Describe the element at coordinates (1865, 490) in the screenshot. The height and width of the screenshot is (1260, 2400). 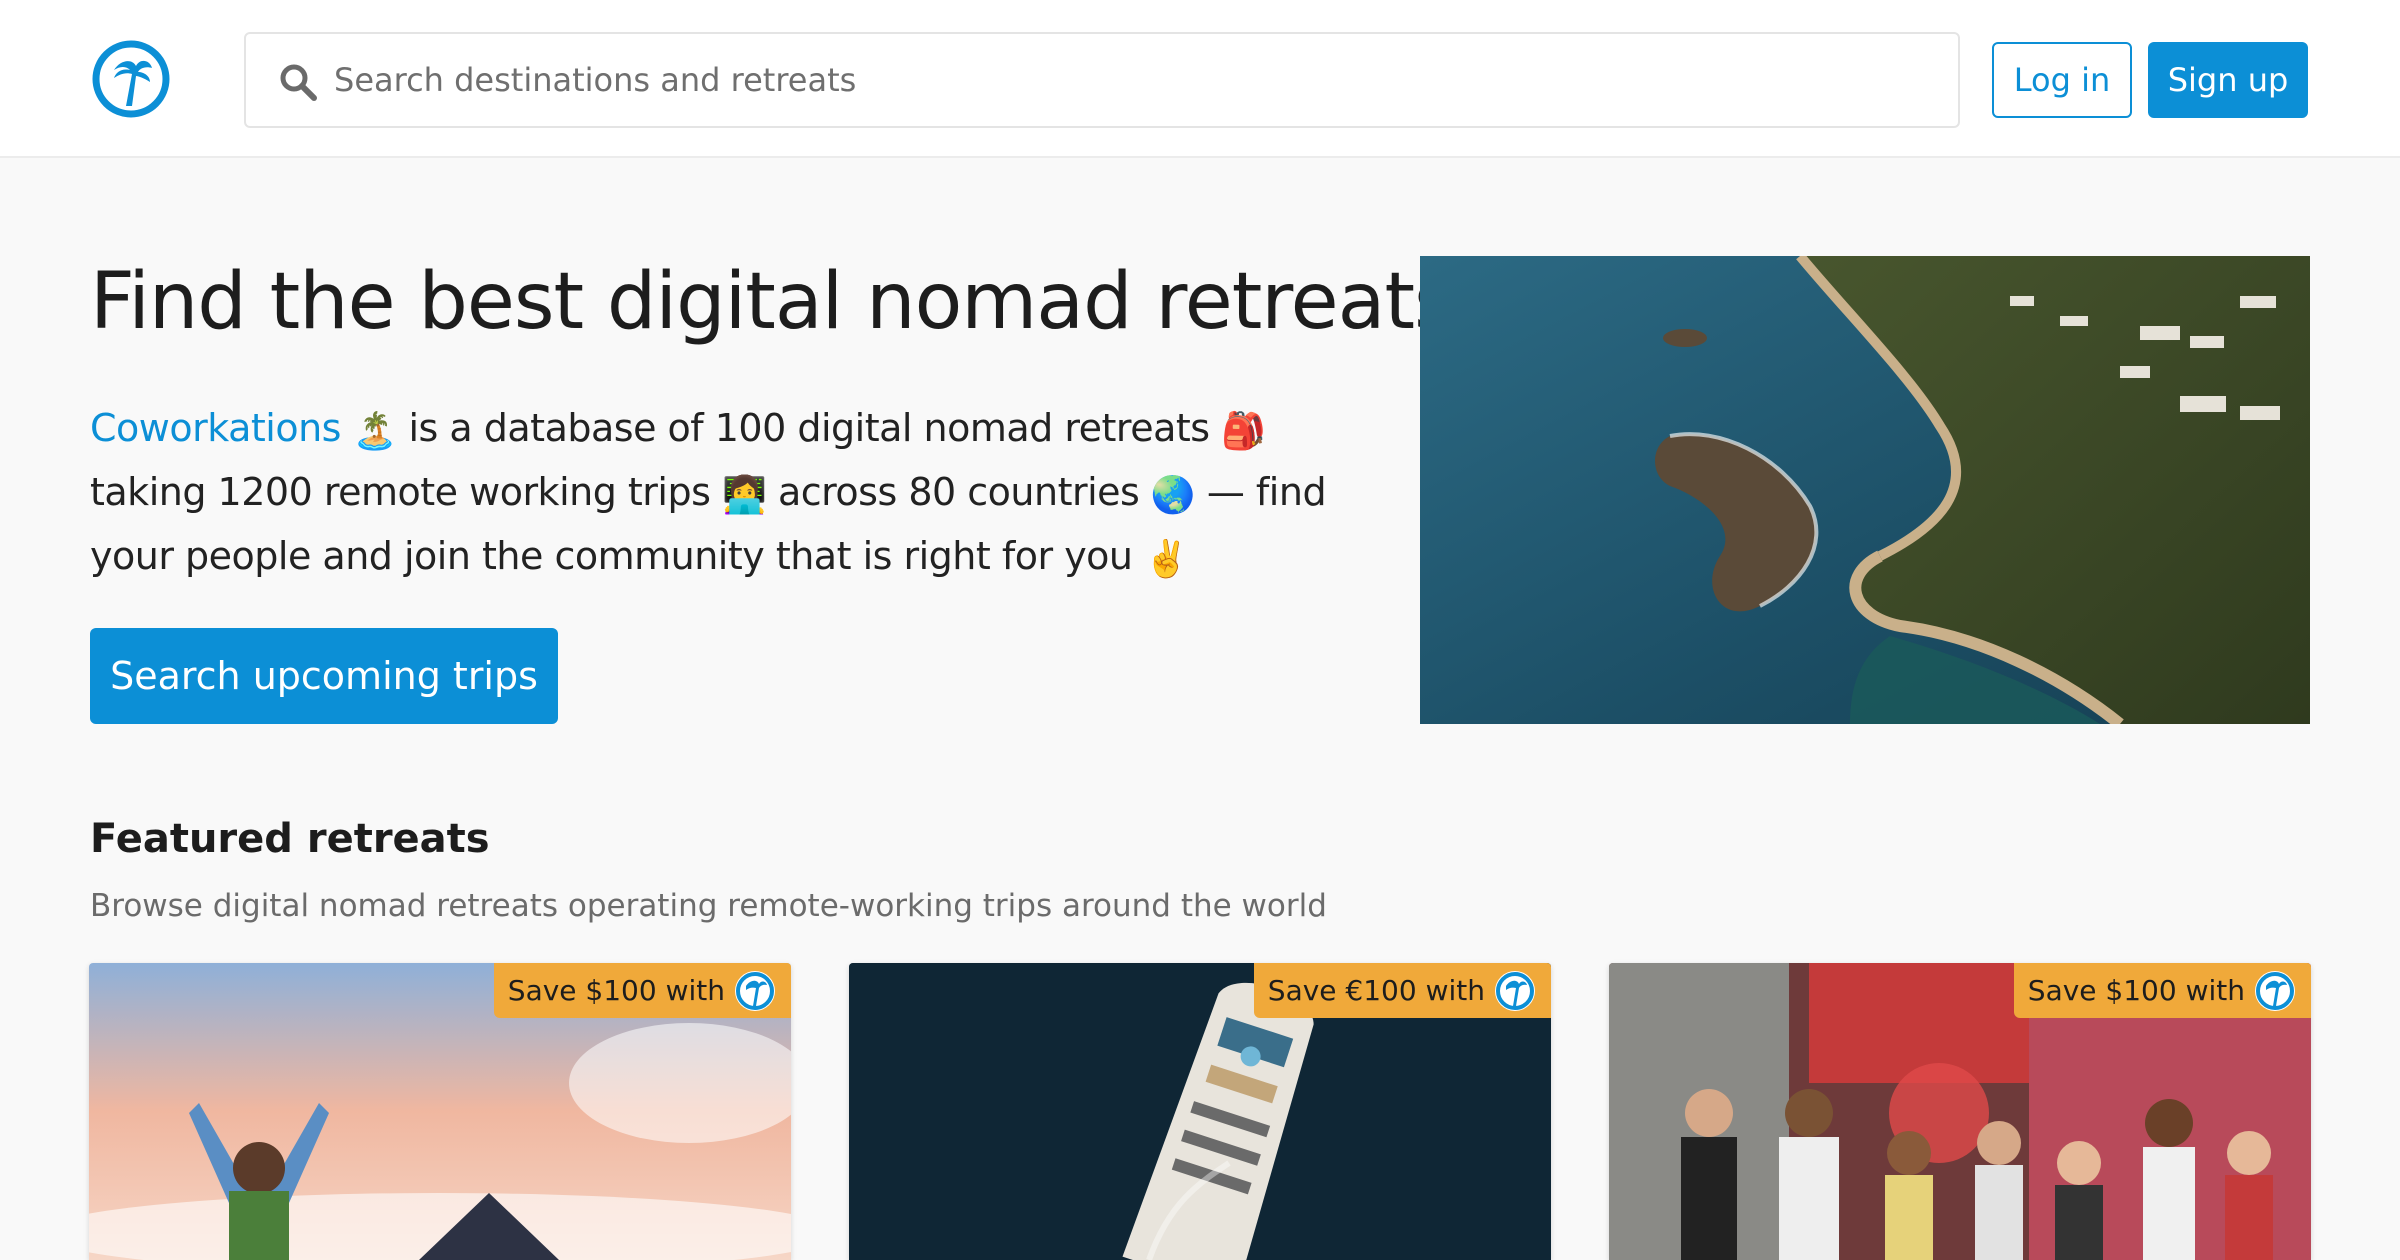
I see `hero-coastline-image` at that location.